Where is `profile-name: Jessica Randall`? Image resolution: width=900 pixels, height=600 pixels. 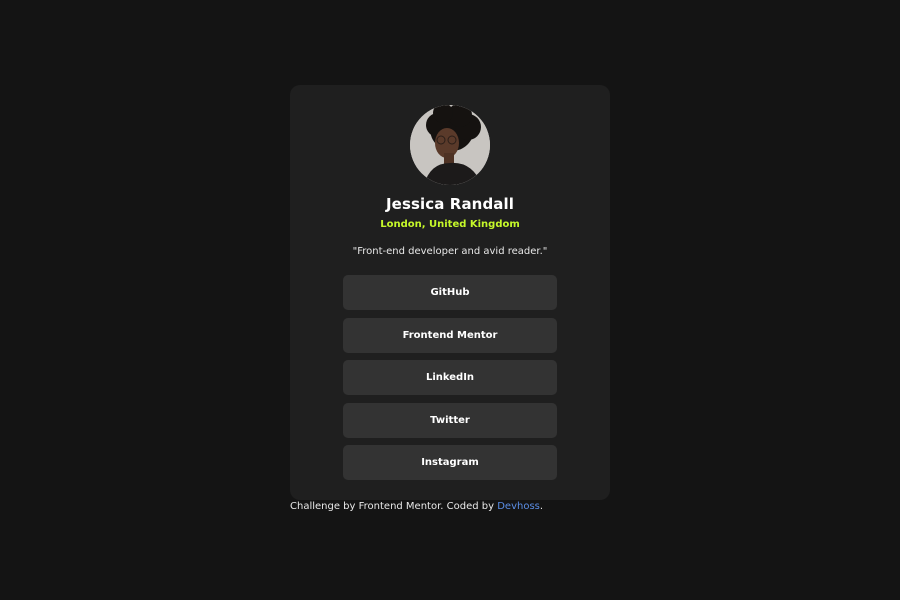
profile-name: Jessica Randall is located at coordinates (450, 204).